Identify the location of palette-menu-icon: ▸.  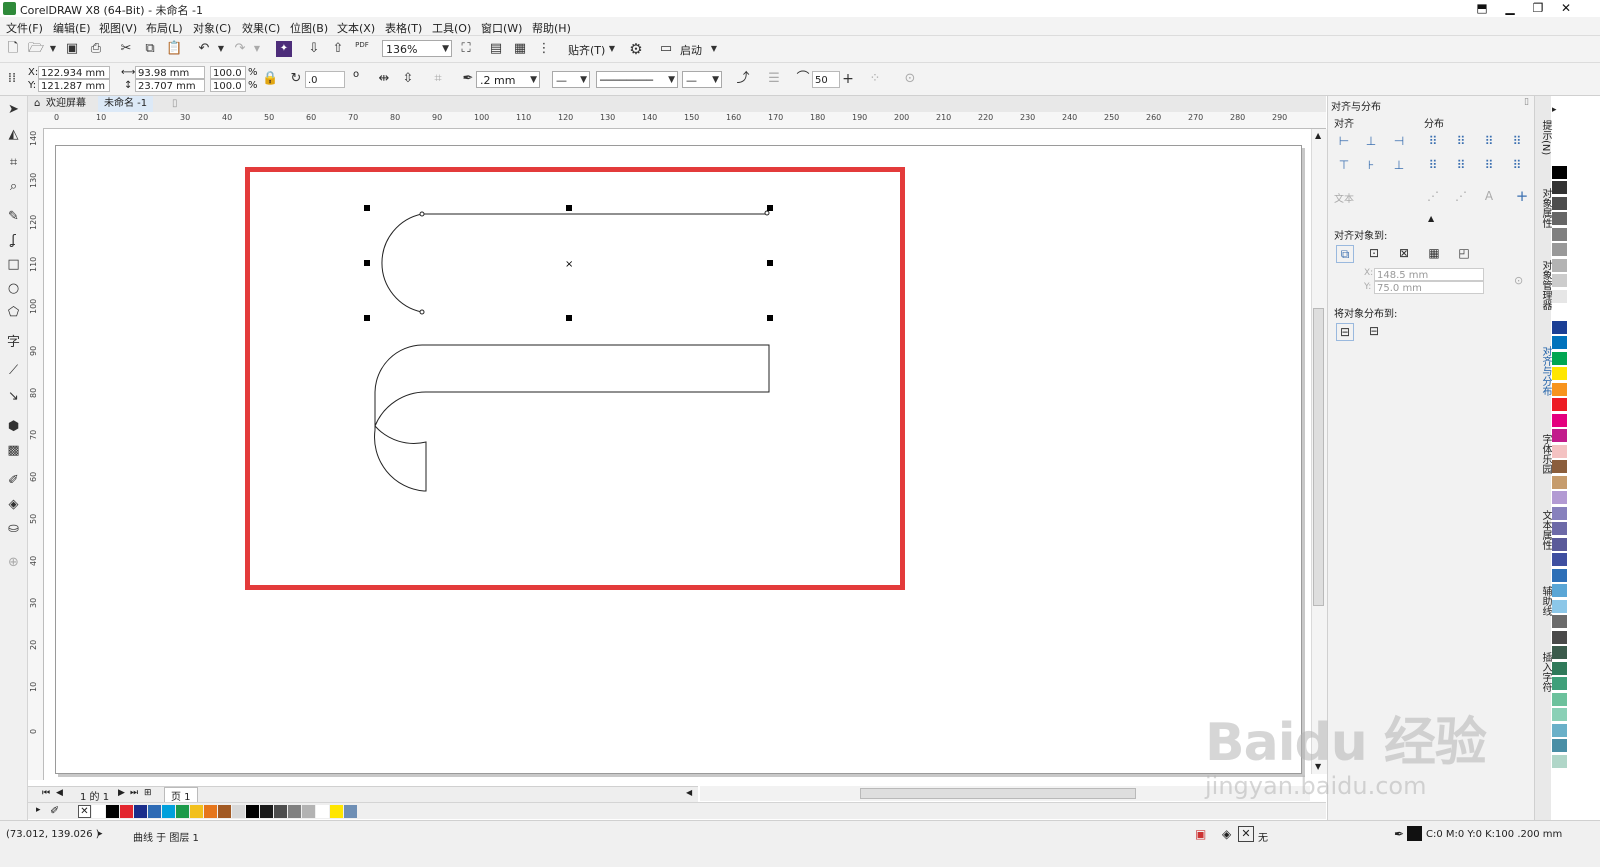
(38, 810).